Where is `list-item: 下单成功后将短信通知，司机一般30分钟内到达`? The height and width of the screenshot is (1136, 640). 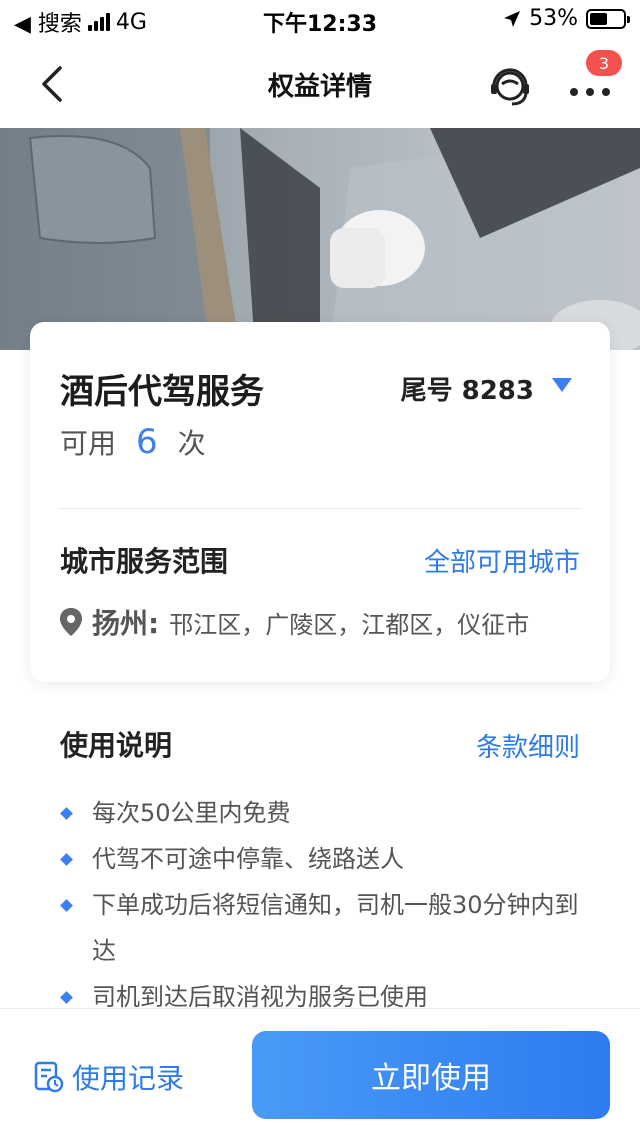 list-item: 下单成功后将短信通知，司机一般30分钟内到达 is located at coordinates (325, 928).